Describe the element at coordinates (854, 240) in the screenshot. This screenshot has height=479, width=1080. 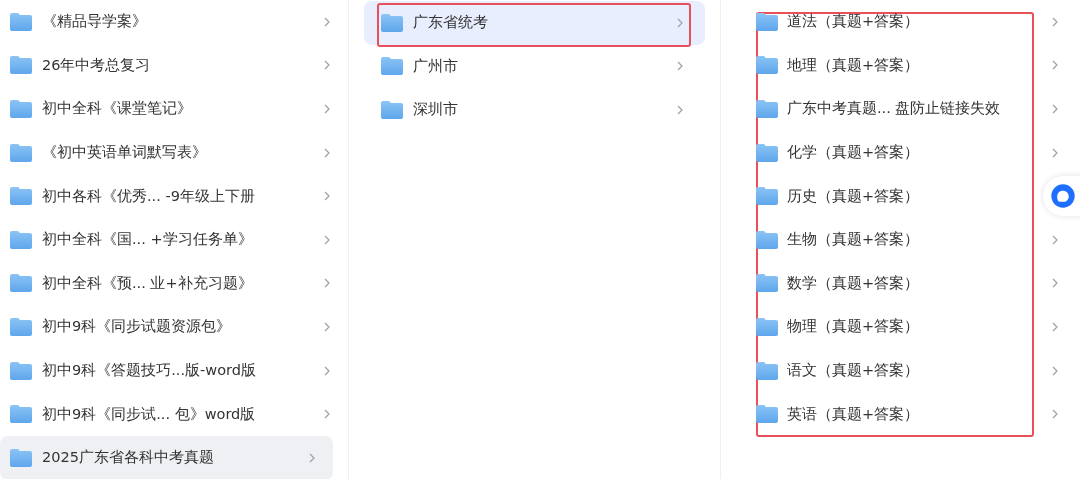
I see `folder-name: 生物（真题+答案）` at that location.